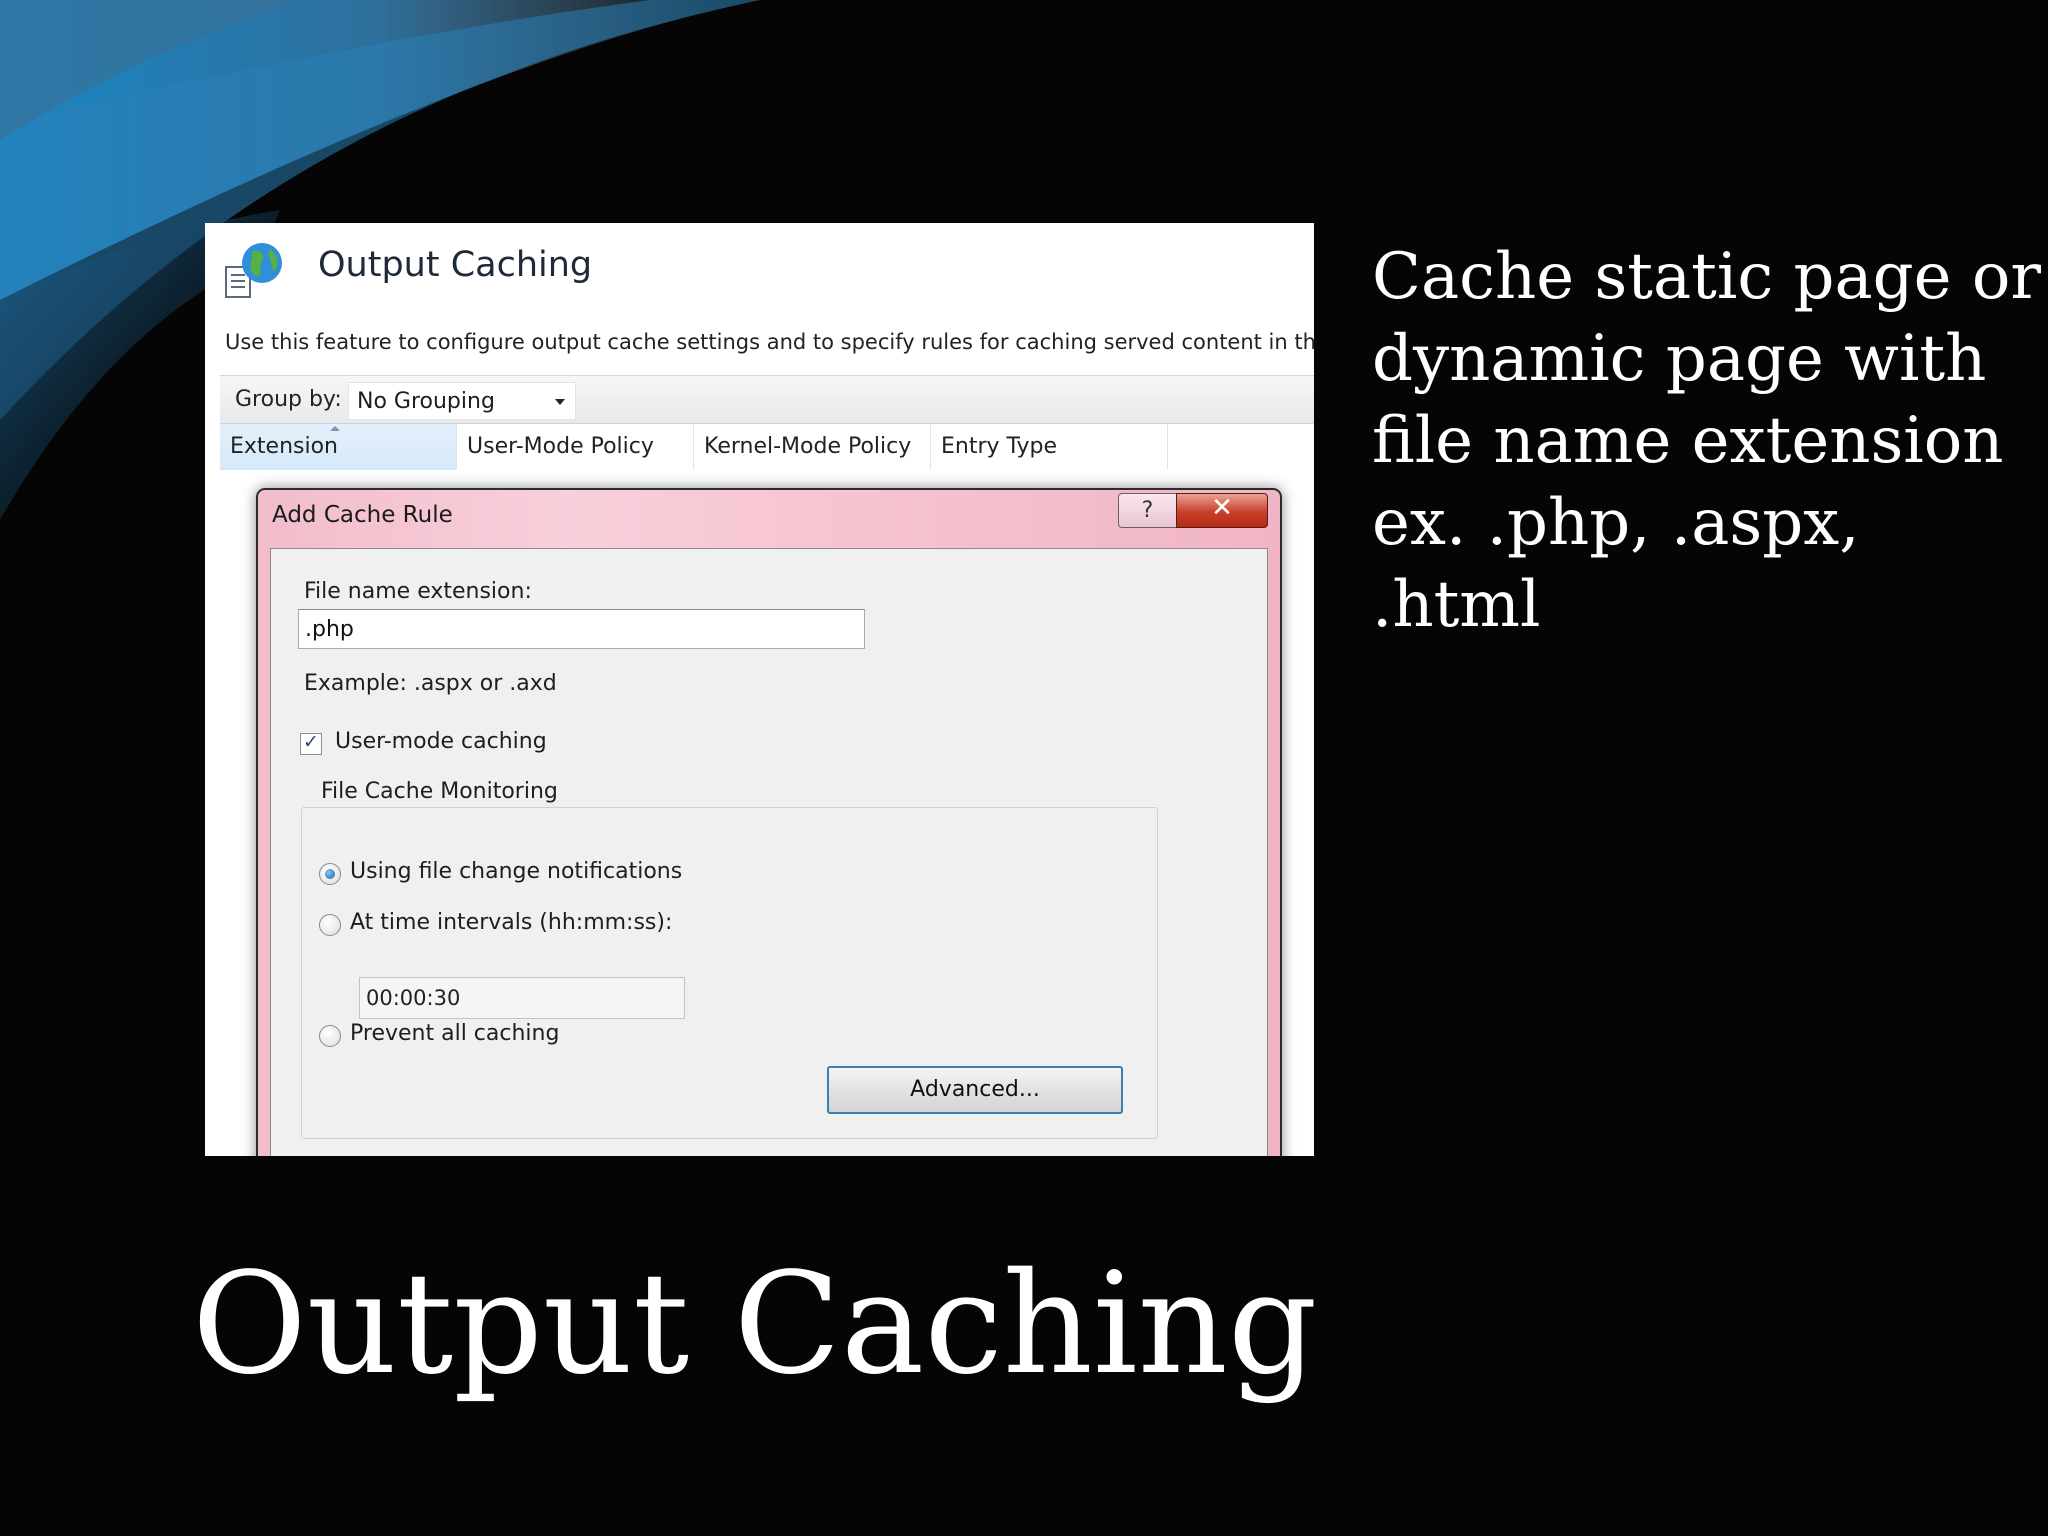 The width and height of the screenshot is (2048, 1536). Describe the element at coordinates (1679, 359) in the screenshot. I see `side-text-line: dynamic page with` at that location.